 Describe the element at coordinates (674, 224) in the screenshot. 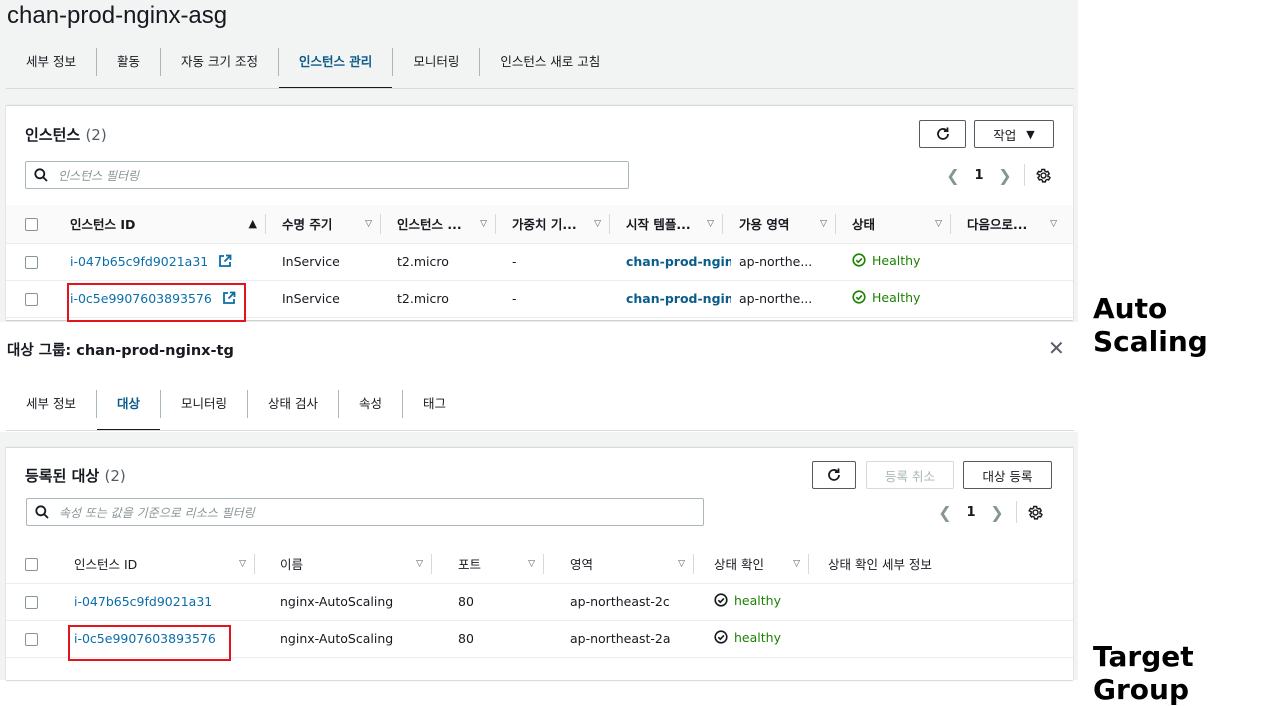

I see `column-launch-template: 시작 템플... ▽` at that location.